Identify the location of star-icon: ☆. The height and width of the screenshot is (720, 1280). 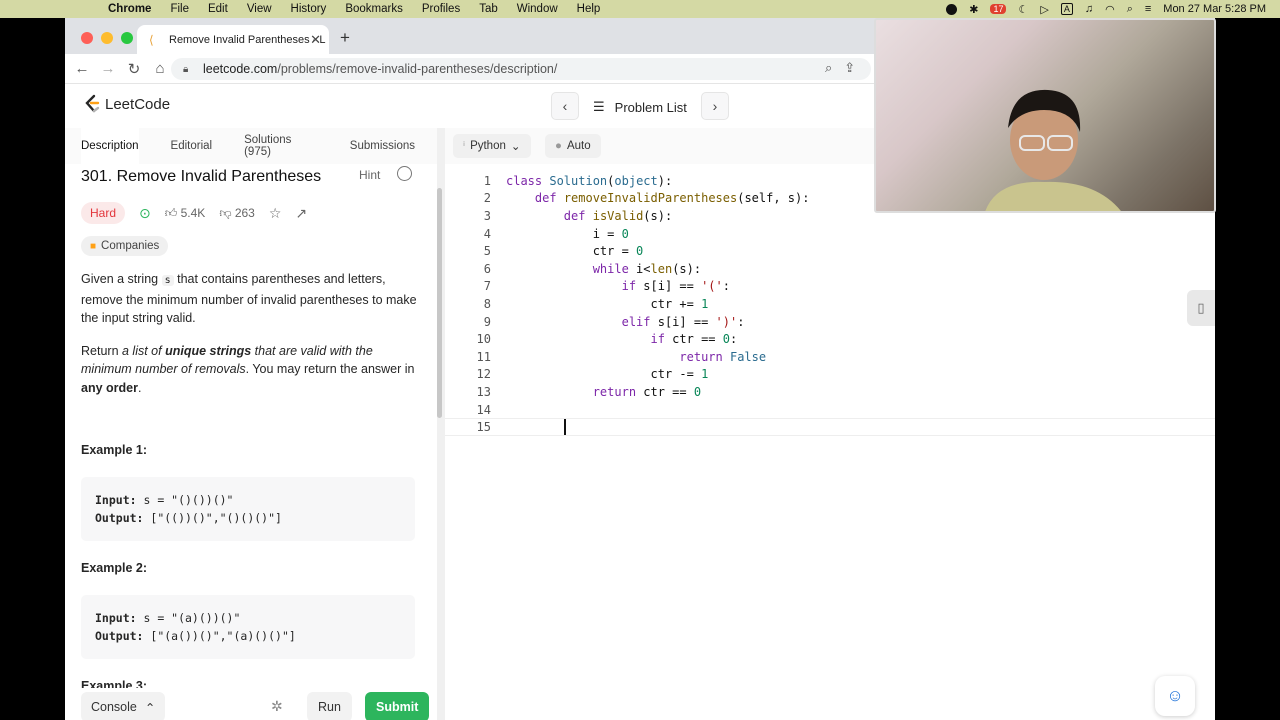
(275, 213).